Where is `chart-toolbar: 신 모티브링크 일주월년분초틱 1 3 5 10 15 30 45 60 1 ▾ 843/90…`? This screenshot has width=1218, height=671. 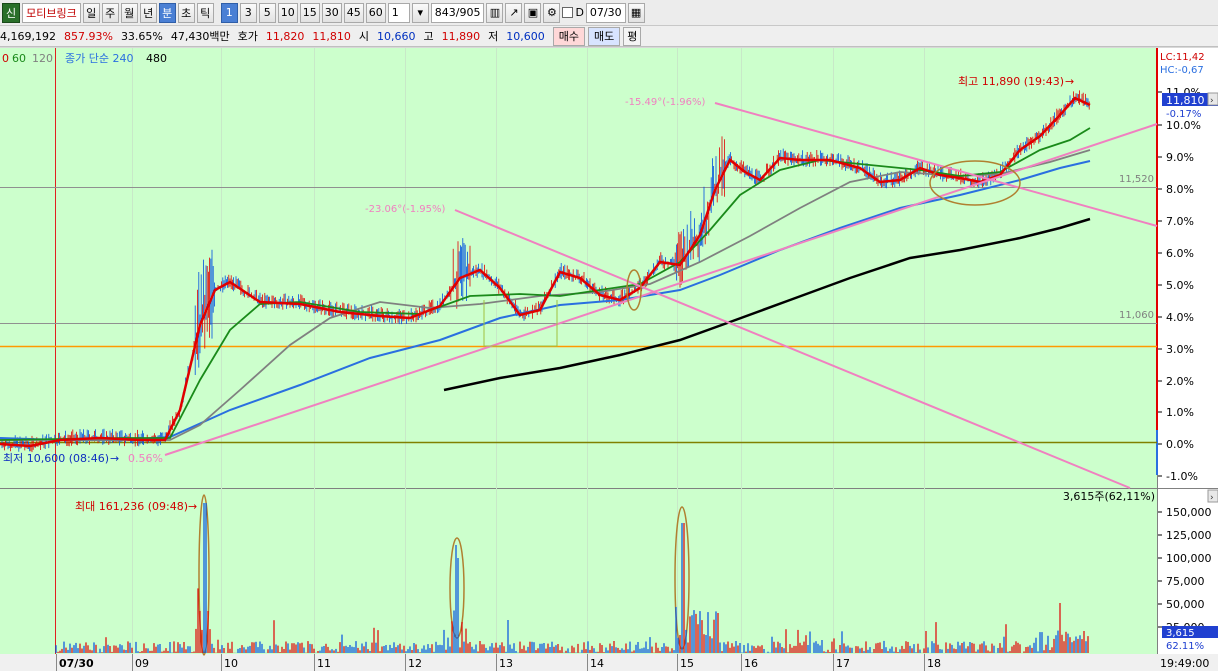
chart-toolbar: 신 모티브링크 일주월년분초틱 1 3 5 10 15 30 45 60 1 ▾ 843/90… is located at coordinates (609, 13).